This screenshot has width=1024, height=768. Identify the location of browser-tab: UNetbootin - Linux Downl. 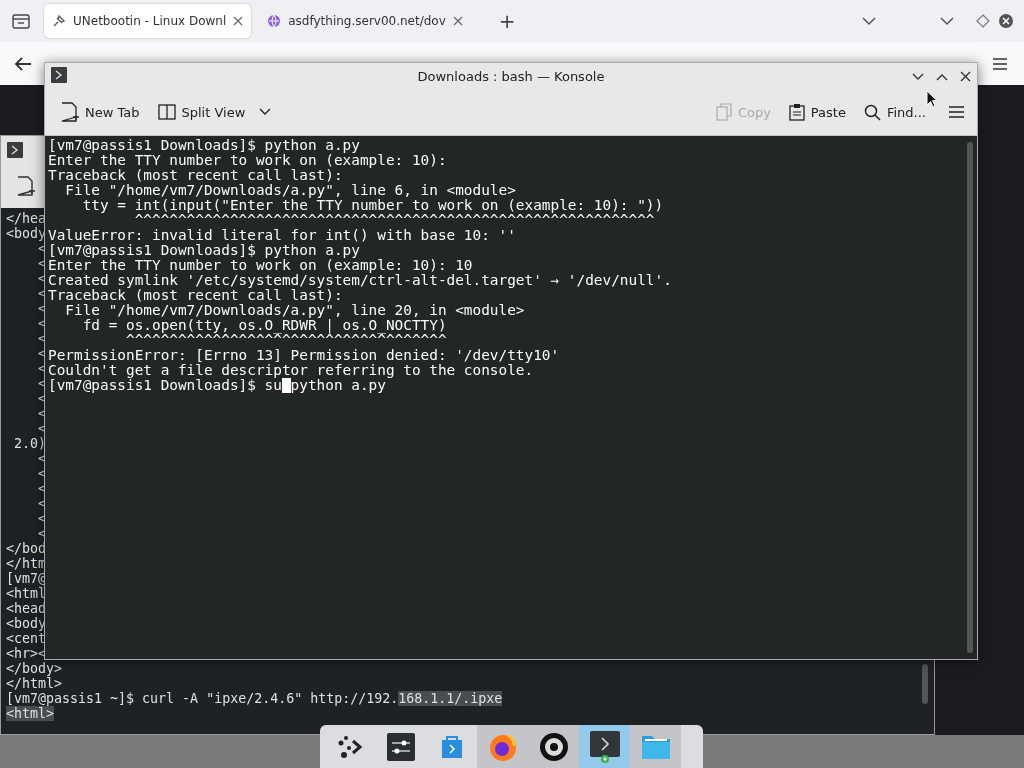
(148, 21).